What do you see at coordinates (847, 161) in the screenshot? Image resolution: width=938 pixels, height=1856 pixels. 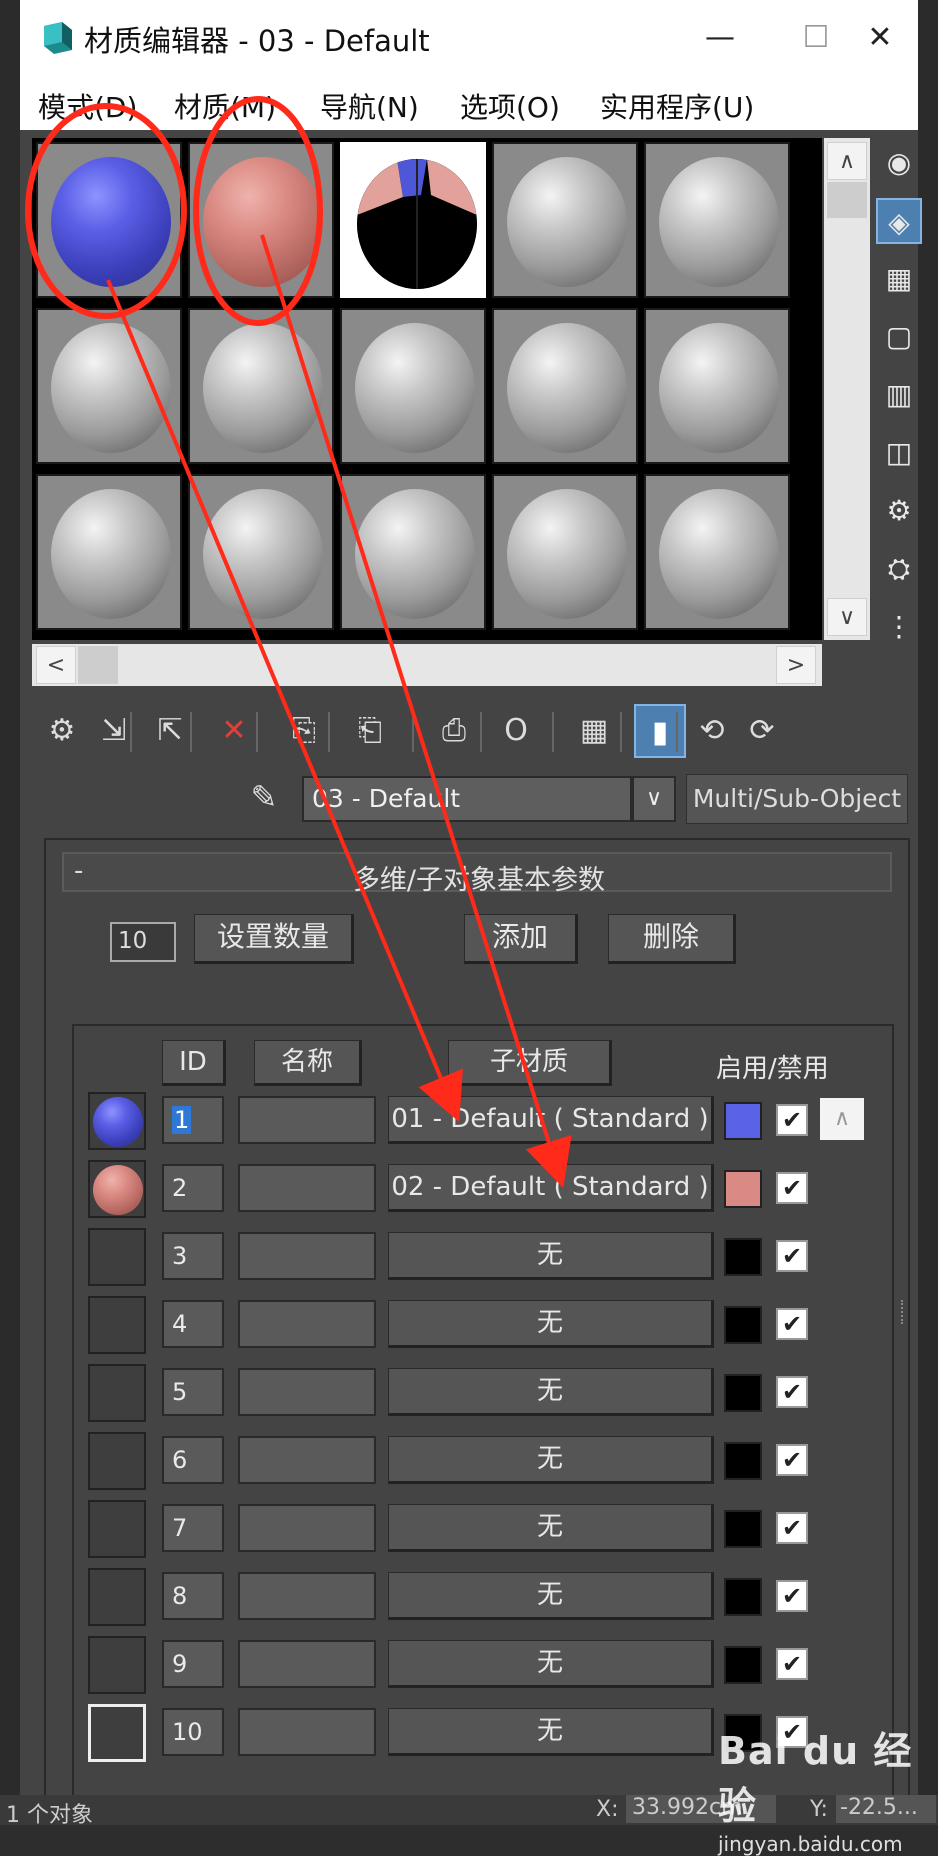 I see `scroll-up-button: ∧` at bounding box center [847, 161].